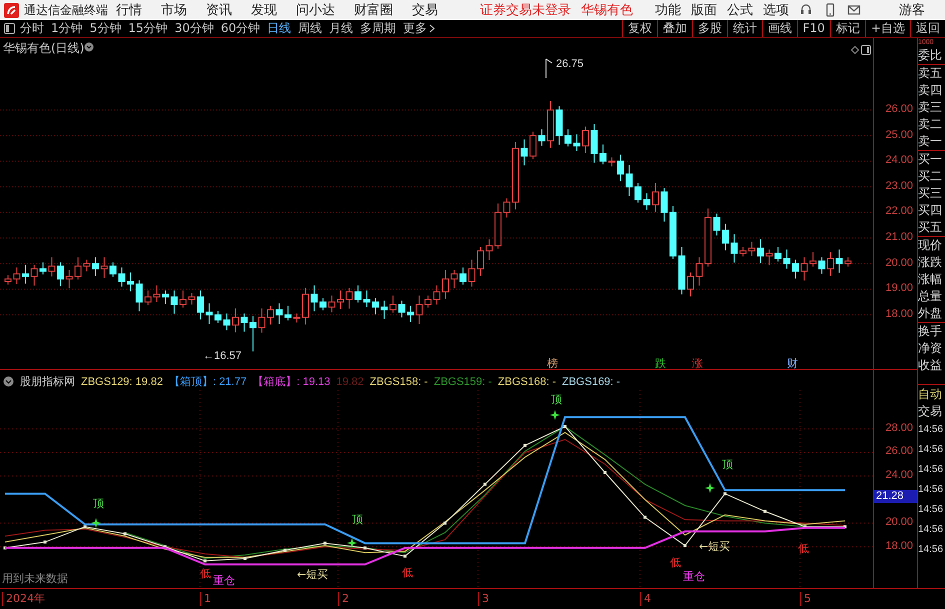 The image size is (945, 609). I want to click on quote-label: 总量, so click(930, 296).